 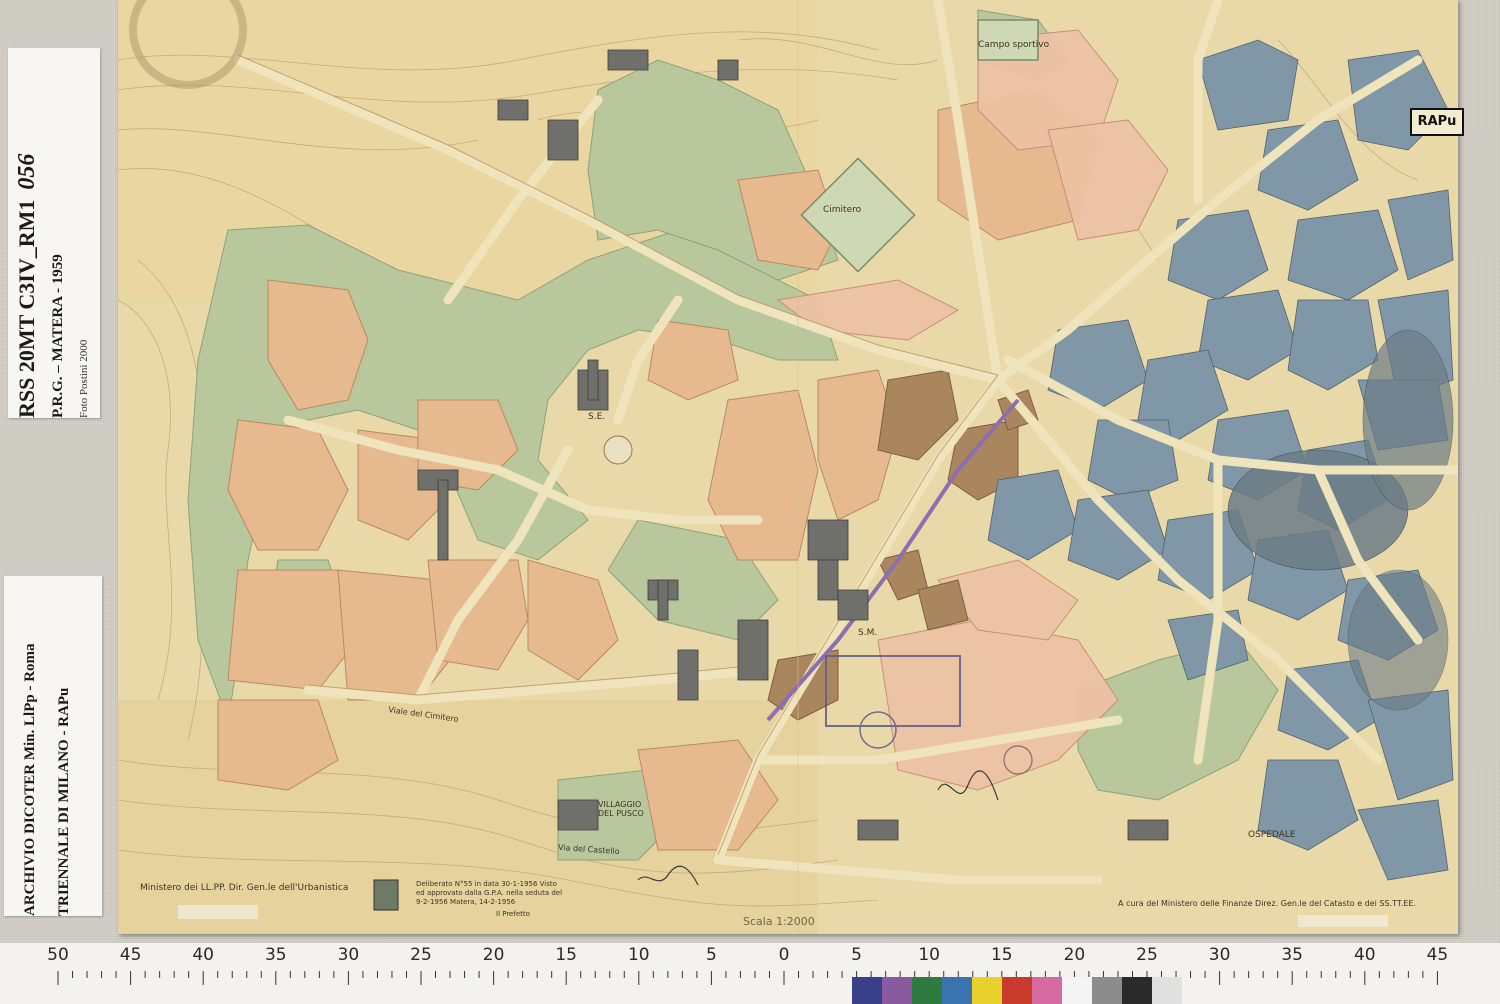 What do you see at coordinates (747, 978) in the screenshot?
I see `ruler-ticks` at bounding box center [747, 978].